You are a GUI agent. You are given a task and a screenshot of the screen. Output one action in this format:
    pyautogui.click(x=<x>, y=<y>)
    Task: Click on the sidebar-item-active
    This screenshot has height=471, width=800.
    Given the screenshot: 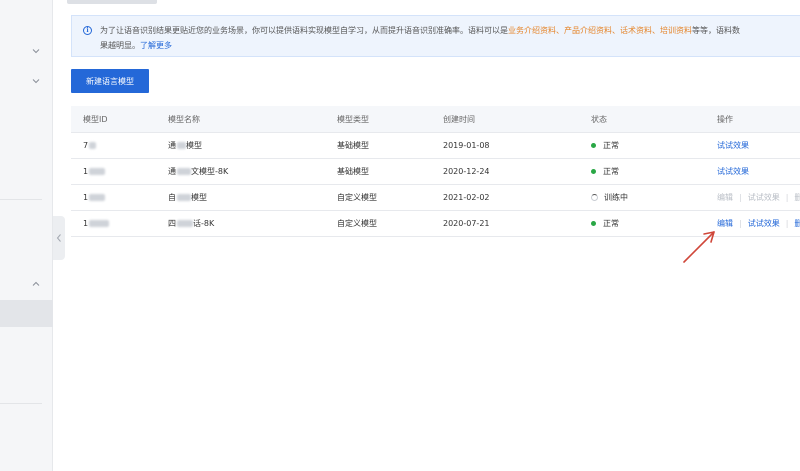 What is the action you would take?
    pyautogui.click(x=26, y=313)
    